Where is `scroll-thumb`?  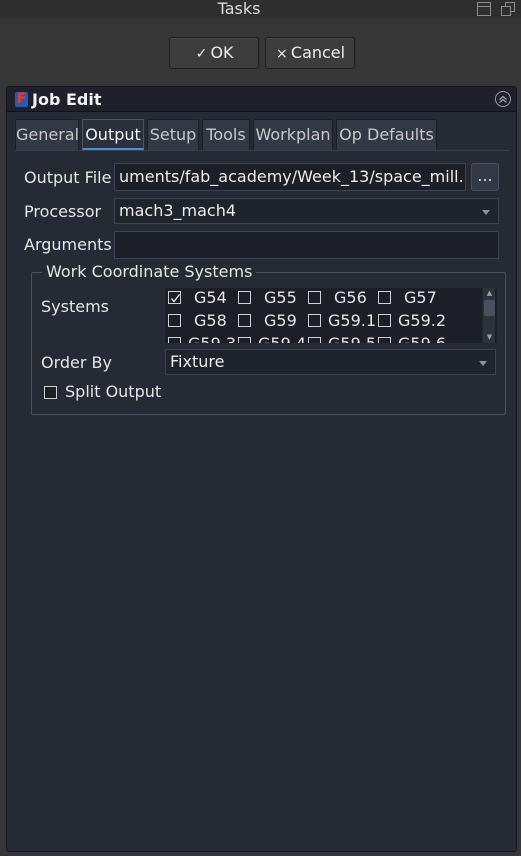 scroll-thumb is located at coordinates (489, 308).